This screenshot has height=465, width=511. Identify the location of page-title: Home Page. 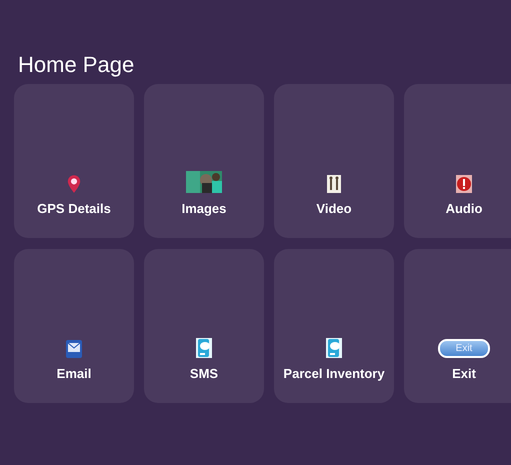
(76, 65).